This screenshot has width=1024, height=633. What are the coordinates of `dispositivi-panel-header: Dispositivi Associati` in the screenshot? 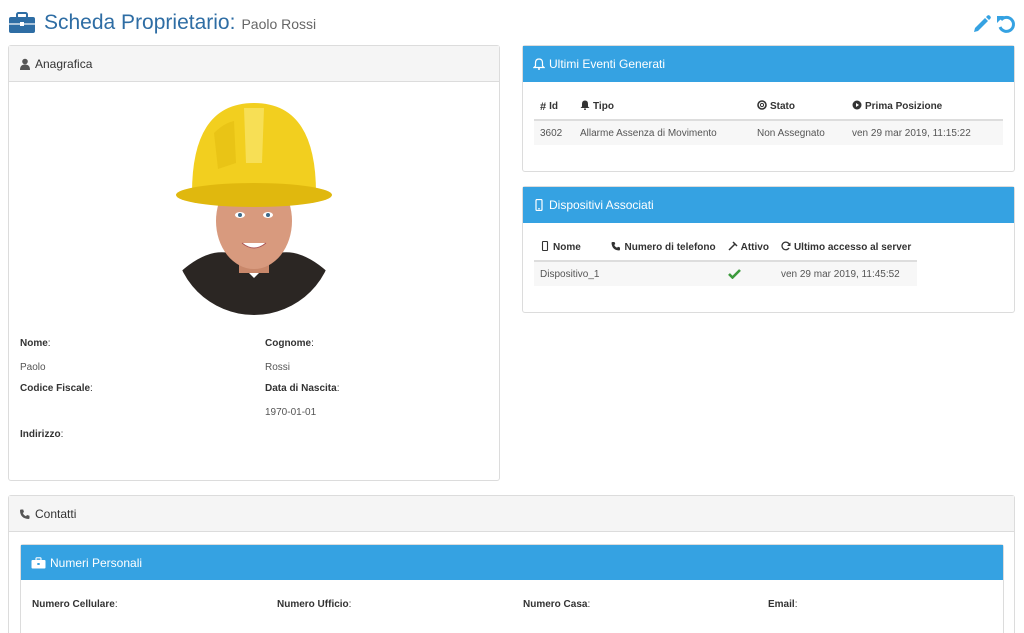 It's located at (768, 205).